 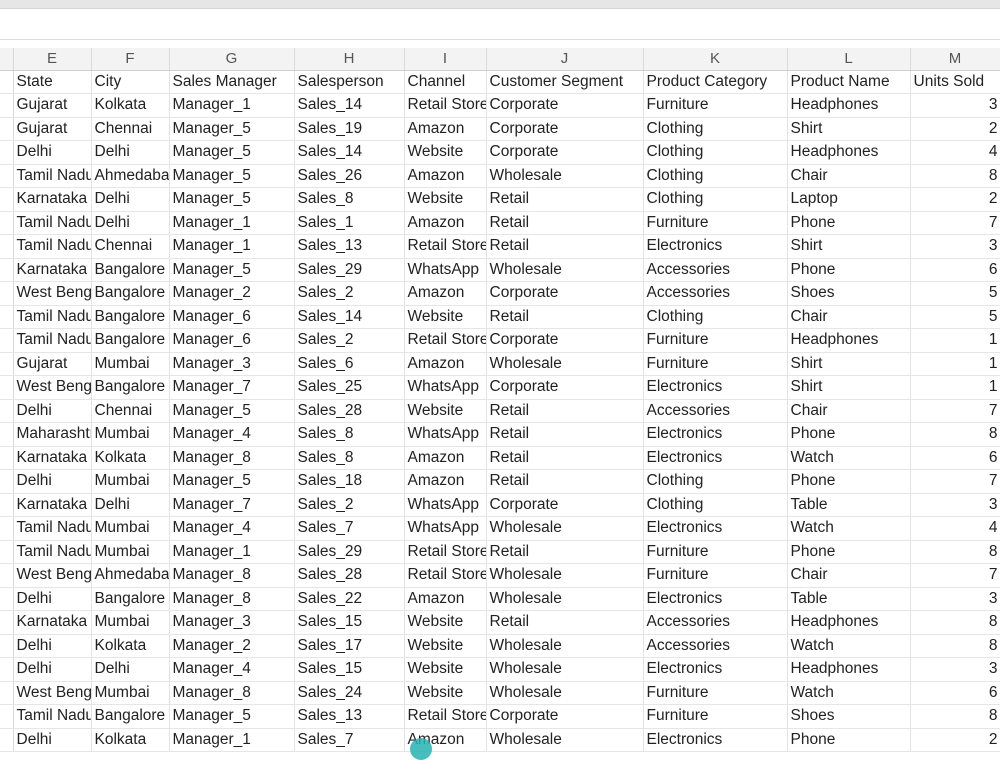 What do you see at coordinates (445, 528) in the screenshot?
I see `cell: WhatsApp` at bounding box center [445, 528].